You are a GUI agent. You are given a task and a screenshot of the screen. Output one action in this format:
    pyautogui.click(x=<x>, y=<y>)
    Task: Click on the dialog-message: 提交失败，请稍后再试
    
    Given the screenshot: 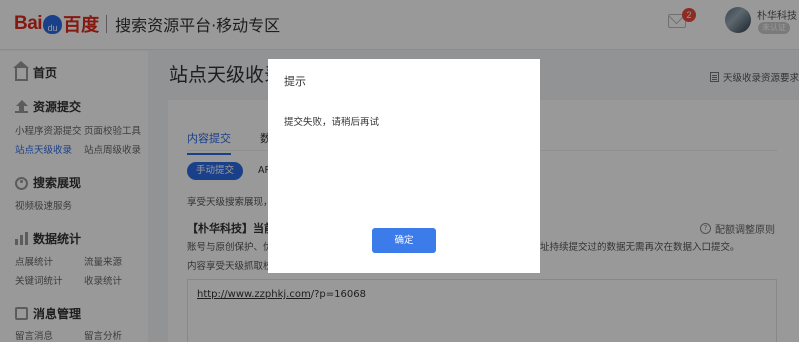 What is the action you would take?
    pyautogui.click(x=332, y=122)
    